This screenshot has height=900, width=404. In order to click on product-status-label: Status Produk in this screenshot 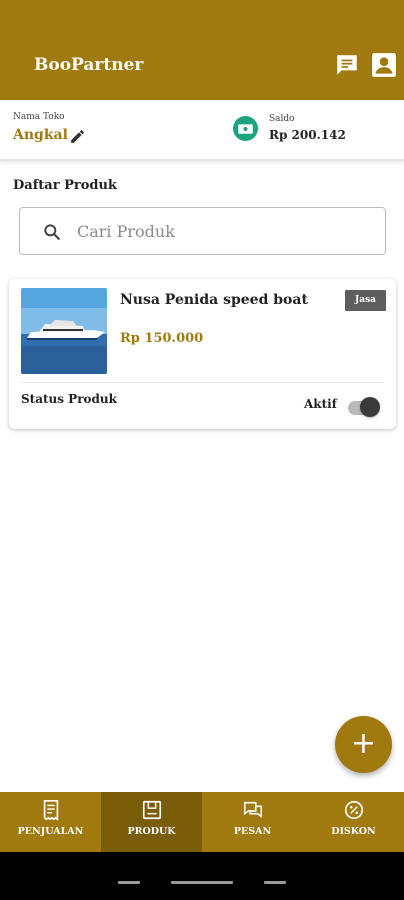, I will do `click(69, 399)`.